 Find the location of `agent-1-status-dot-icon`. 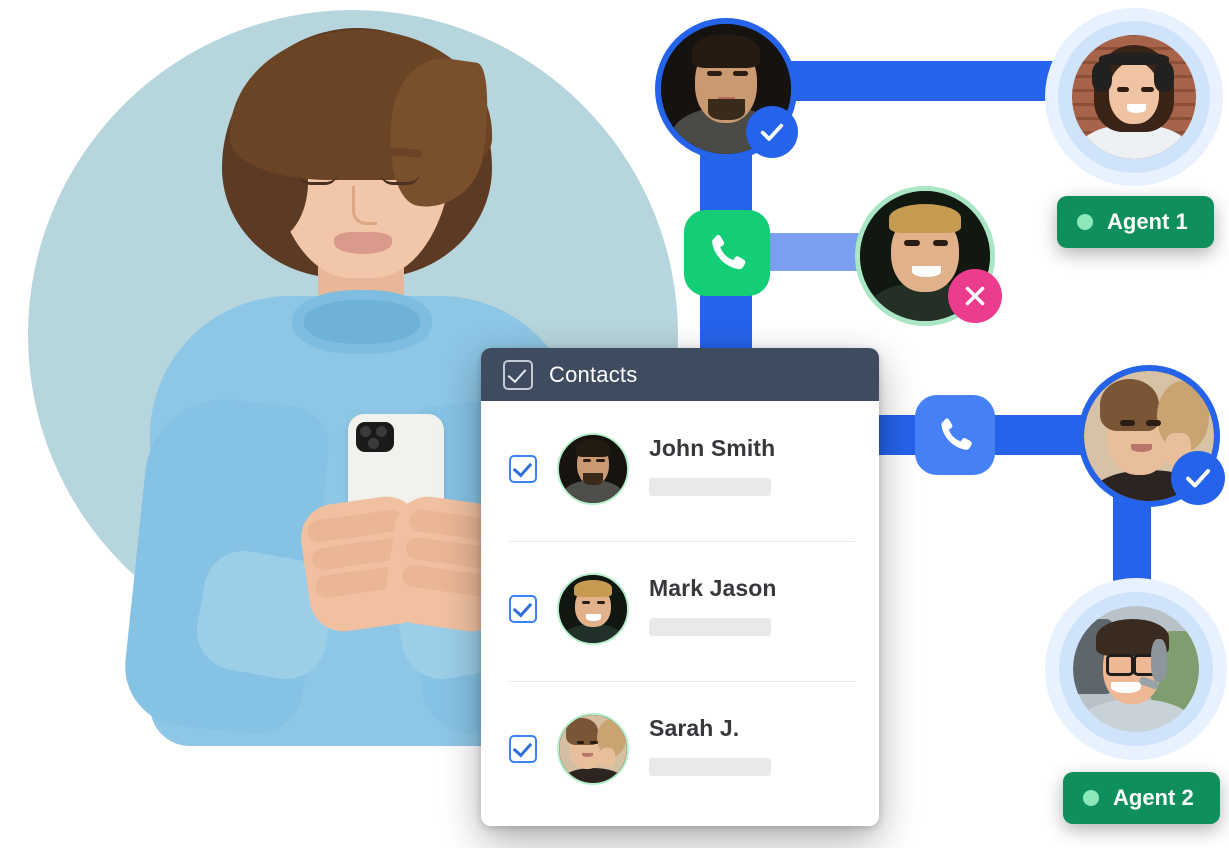

agent-1-status-dot-icon is located at coordinates (1085, 222).